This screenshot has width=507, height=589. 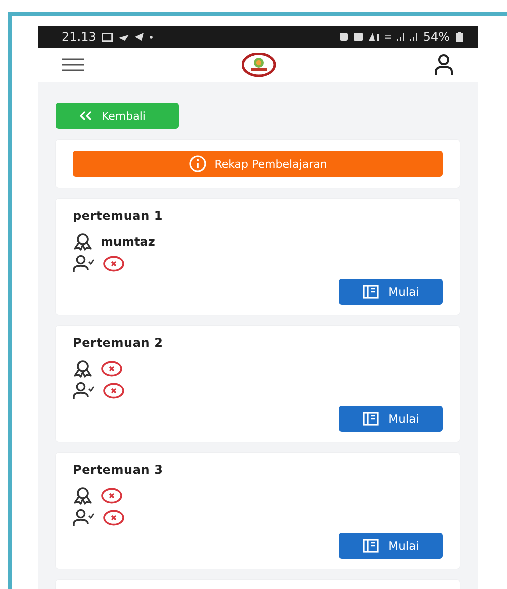 I want to click on battery-percent: 54%, so click(x=436, y=37).